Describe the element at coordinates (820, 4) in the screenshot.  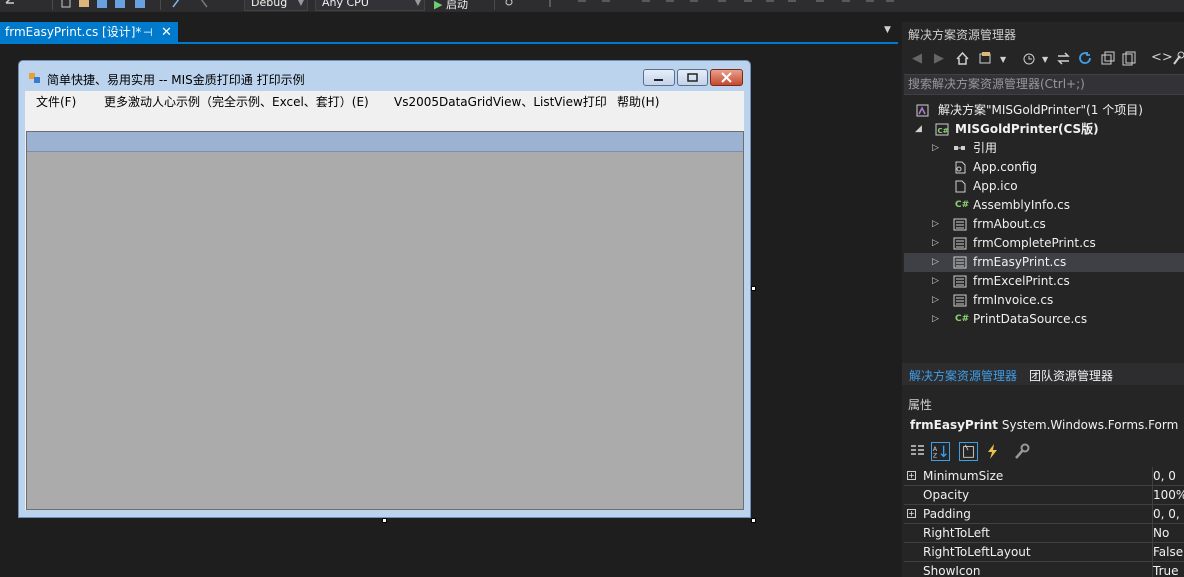
I see `horizontal-spacing-icon` at that location.